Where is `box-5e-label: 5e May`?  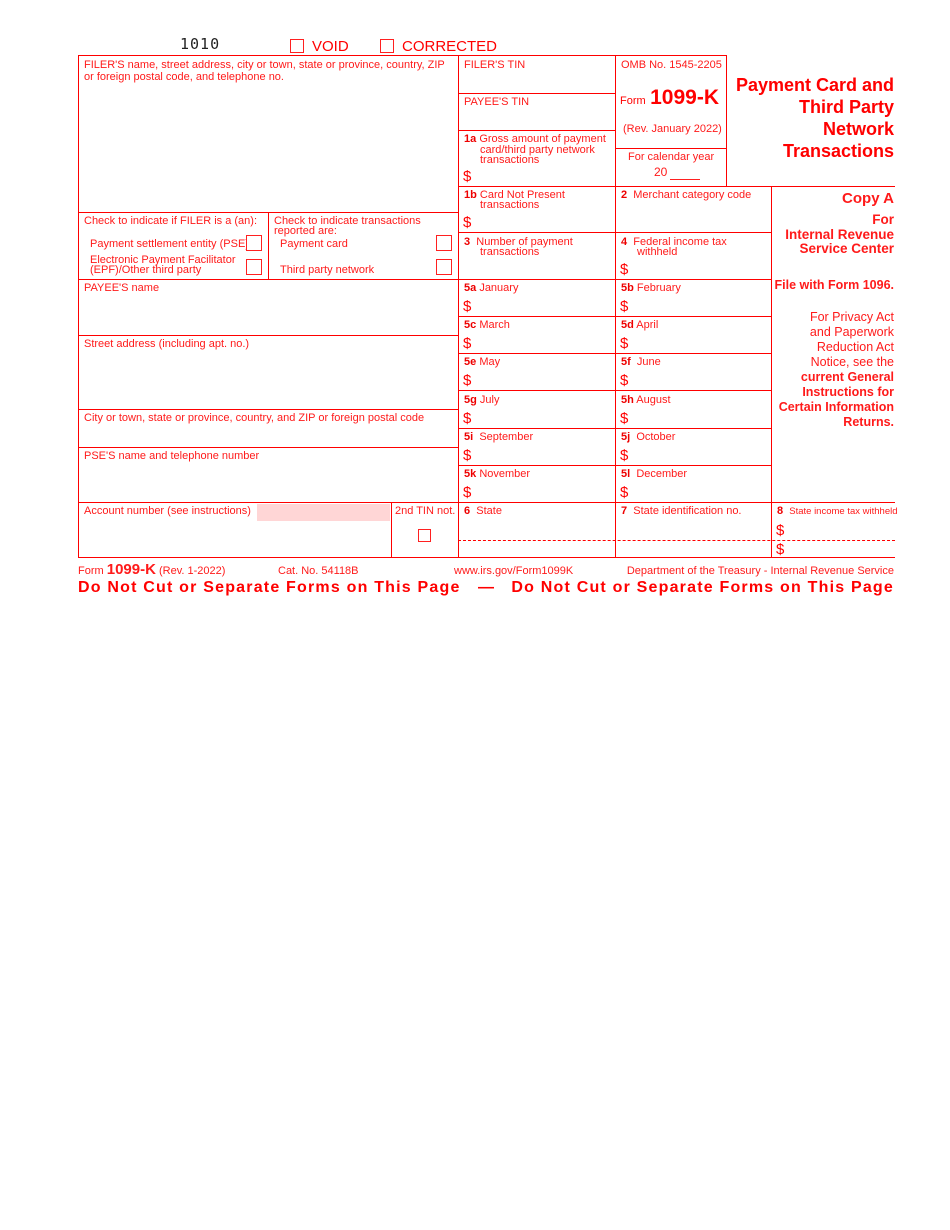
box-5e-label: 5e May is located at coordinates (482, 362).